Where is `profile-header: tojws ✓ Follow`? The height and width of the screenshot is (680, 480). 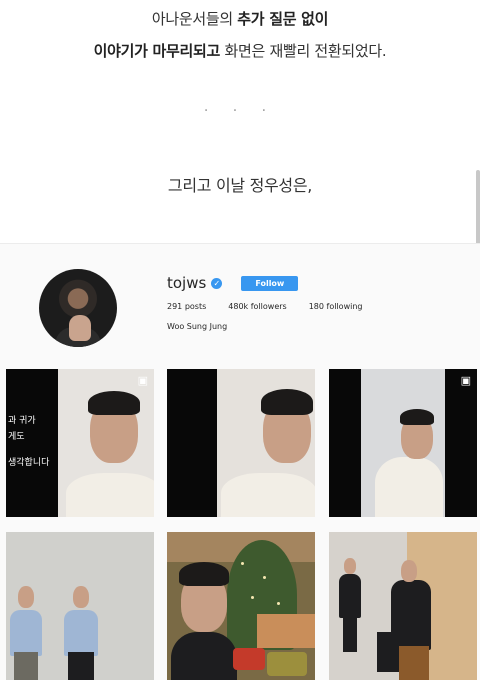 profile-header: tojws ✓ Follow is located at coordinates (233, 283).